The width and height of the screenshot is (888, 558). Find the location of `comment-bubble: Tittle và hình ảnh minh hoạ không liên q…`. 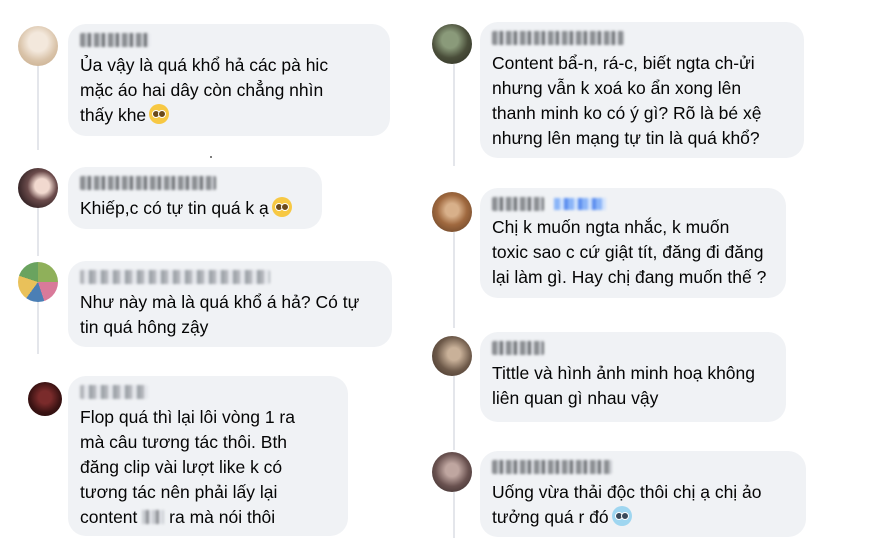

comment-bubble: Tittle và hình ảnh minh hoạ không liên q… is located at coordinates (633, 377).